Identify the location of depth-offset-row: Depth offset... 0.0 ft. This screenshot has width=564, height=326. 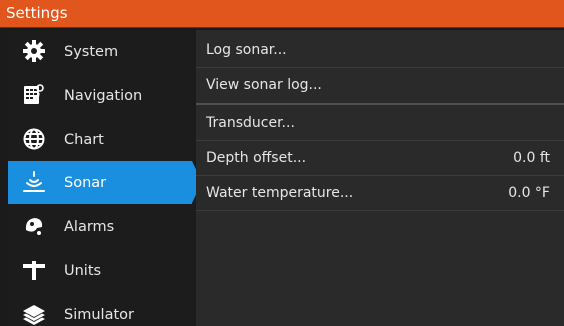
(380, 158).